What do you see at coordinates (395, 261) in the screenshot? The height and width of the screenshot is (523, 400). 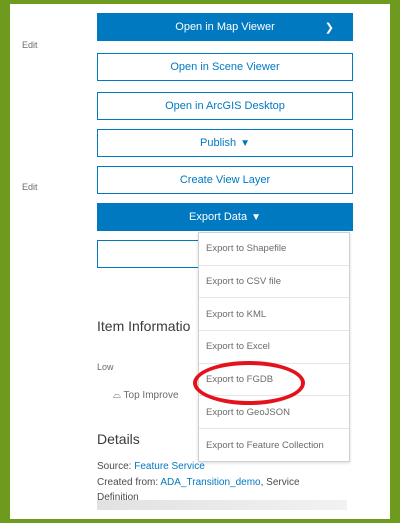 I see `slide-frame-right` at bounding box center [395, 261].